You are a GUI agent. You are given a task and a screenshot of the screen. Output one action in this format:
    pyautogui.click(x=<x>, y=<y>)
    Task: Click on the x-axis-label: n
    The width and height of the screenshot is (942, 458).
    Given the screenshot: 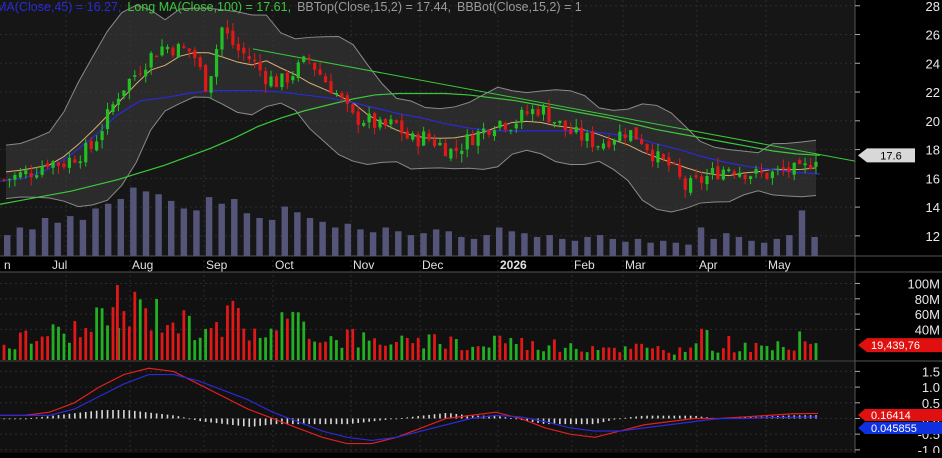 What is the action you would take?
    pyautogui.click(x=7, y=265)
    